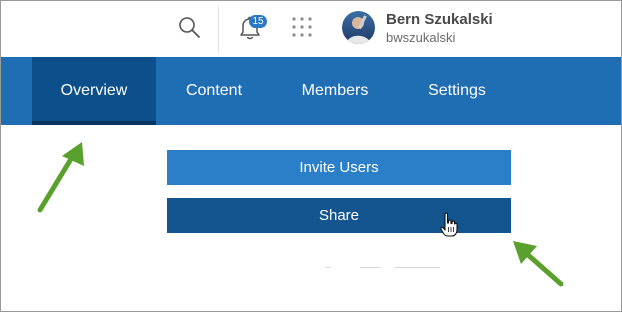  Describe the element at coordinates (258, 21) in the screenshot. I see `notification-badge: 15` at that location.